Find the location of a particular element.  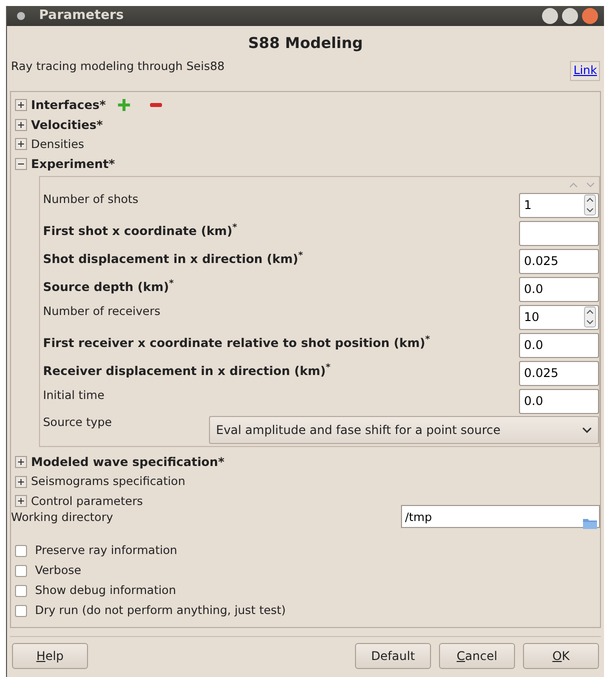

dropdown: Eval amplitude and fase shift for a point source is located at coordinates (404, 430).